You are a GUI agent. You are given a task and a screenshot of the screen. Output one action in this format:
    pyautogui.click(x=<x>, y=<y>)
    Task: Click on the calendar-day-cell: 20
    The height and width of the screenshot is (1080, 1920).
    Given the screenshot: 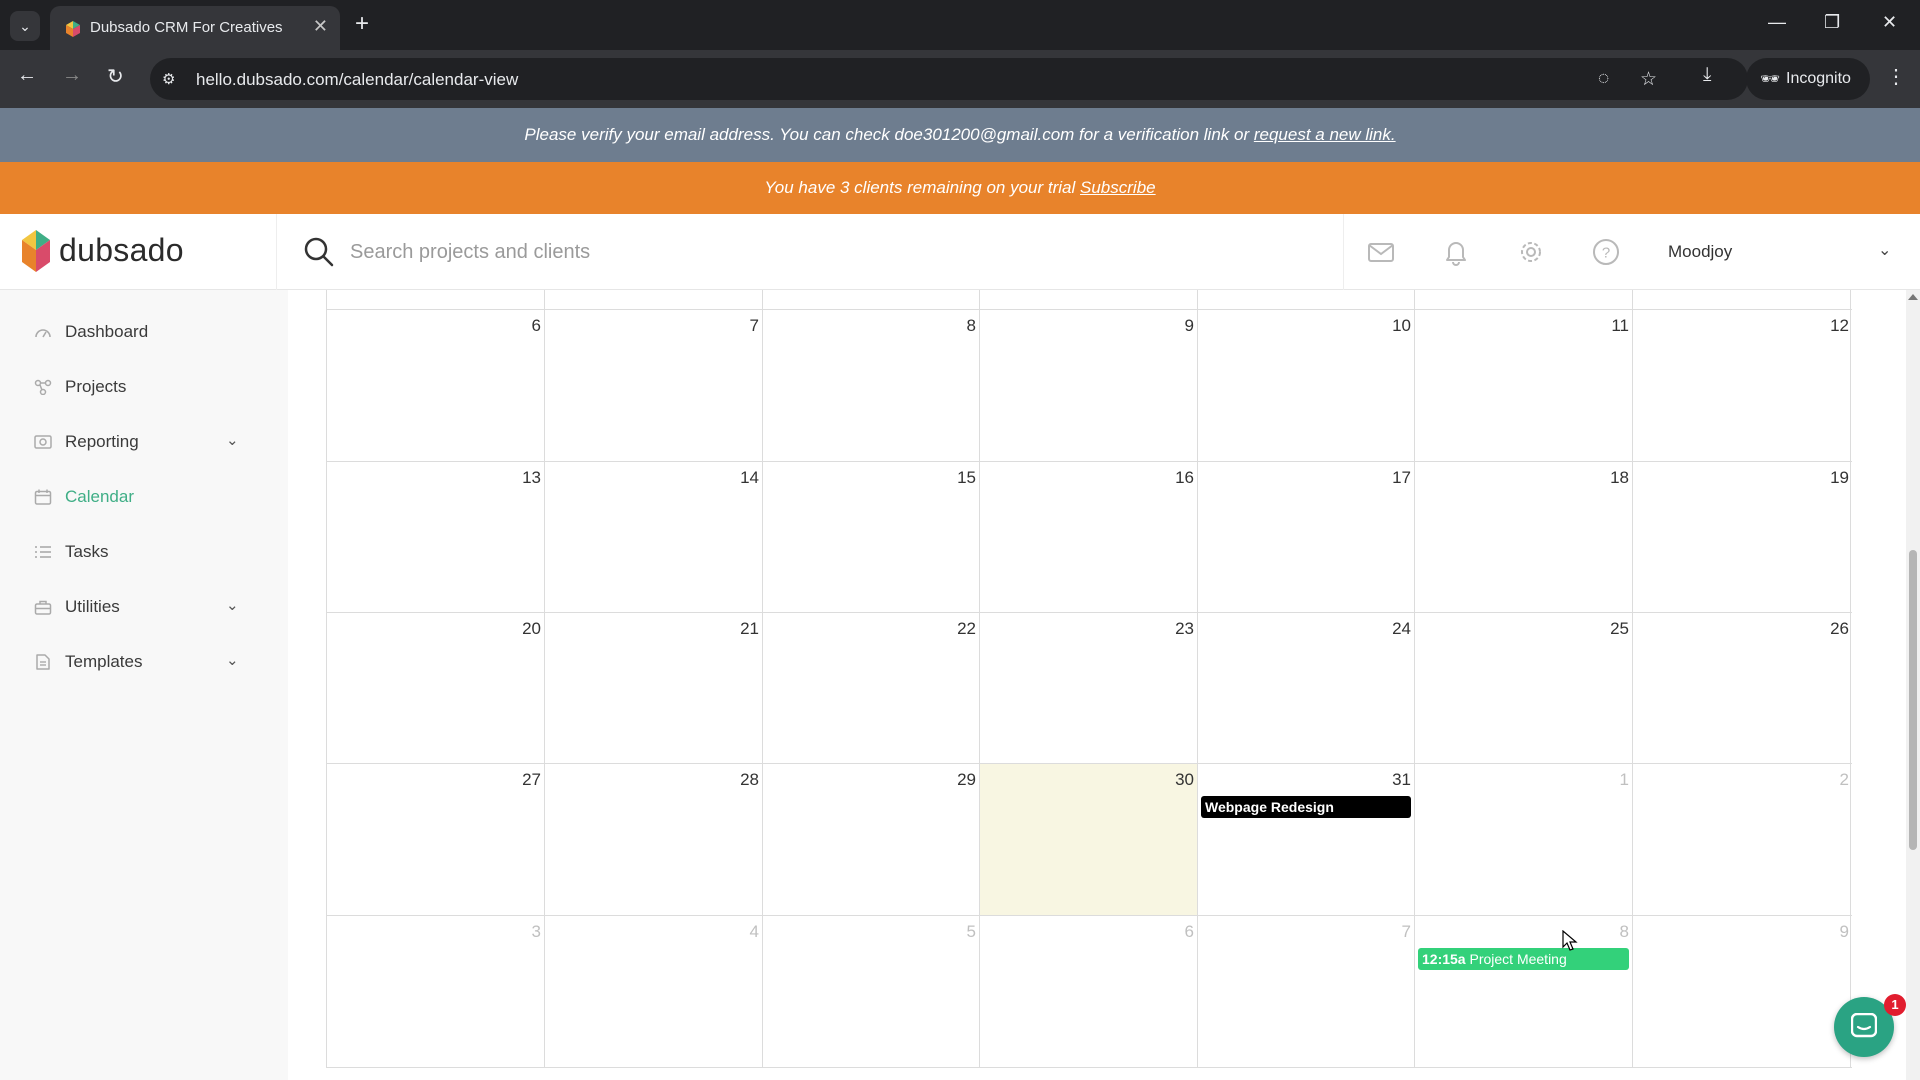 What is the action you would take?
    pyautogui.click(x=436, y=688)
    